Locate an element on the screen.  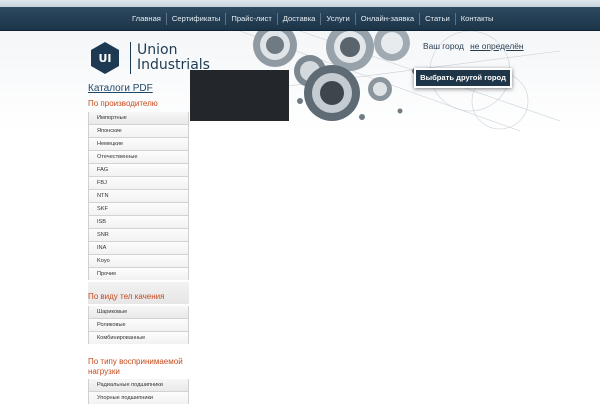
sidebar-catalogs: Каталоги PDF is located at coordinates (138, 89).